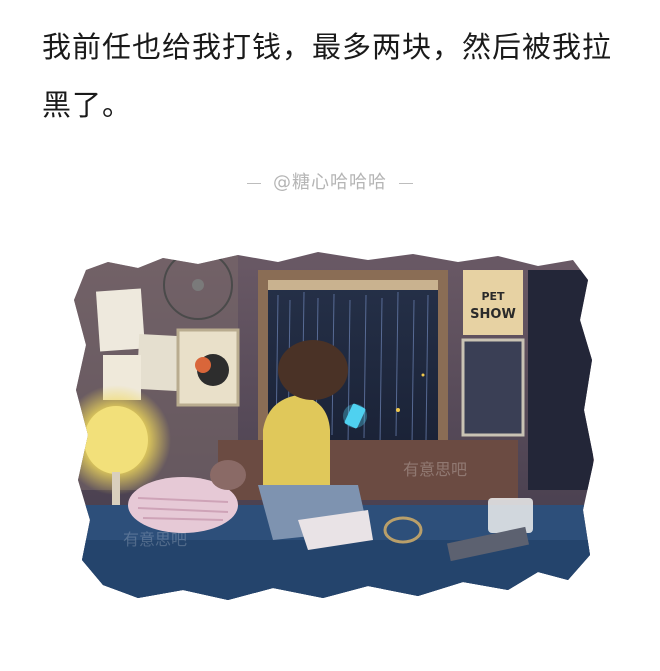  I want to click on author-handle: @糖心哈哈哈, so click(330, 182).